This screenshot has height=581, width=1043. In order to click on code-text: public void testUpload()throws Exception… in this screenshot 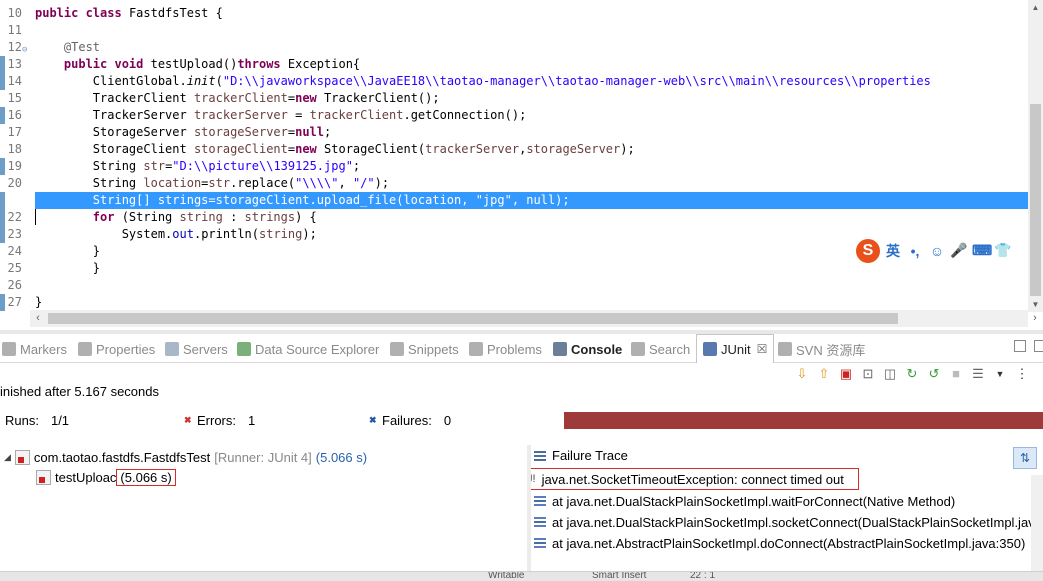, I will do `click(212, 64)`.